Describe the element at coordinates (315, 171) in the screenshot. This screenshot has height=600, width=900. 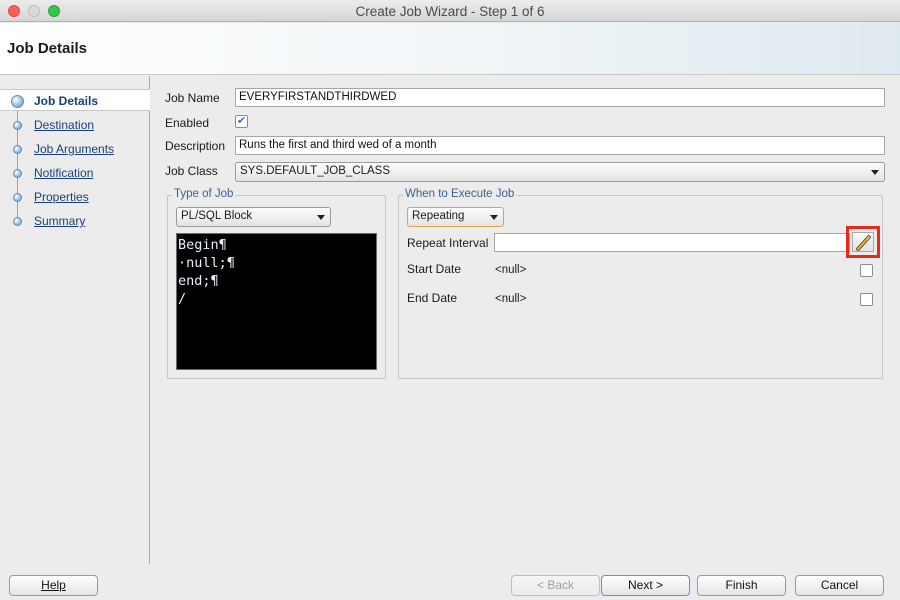
I see `job-class-value: SYS.DEFAULT_JOB_CLASS` at that location.